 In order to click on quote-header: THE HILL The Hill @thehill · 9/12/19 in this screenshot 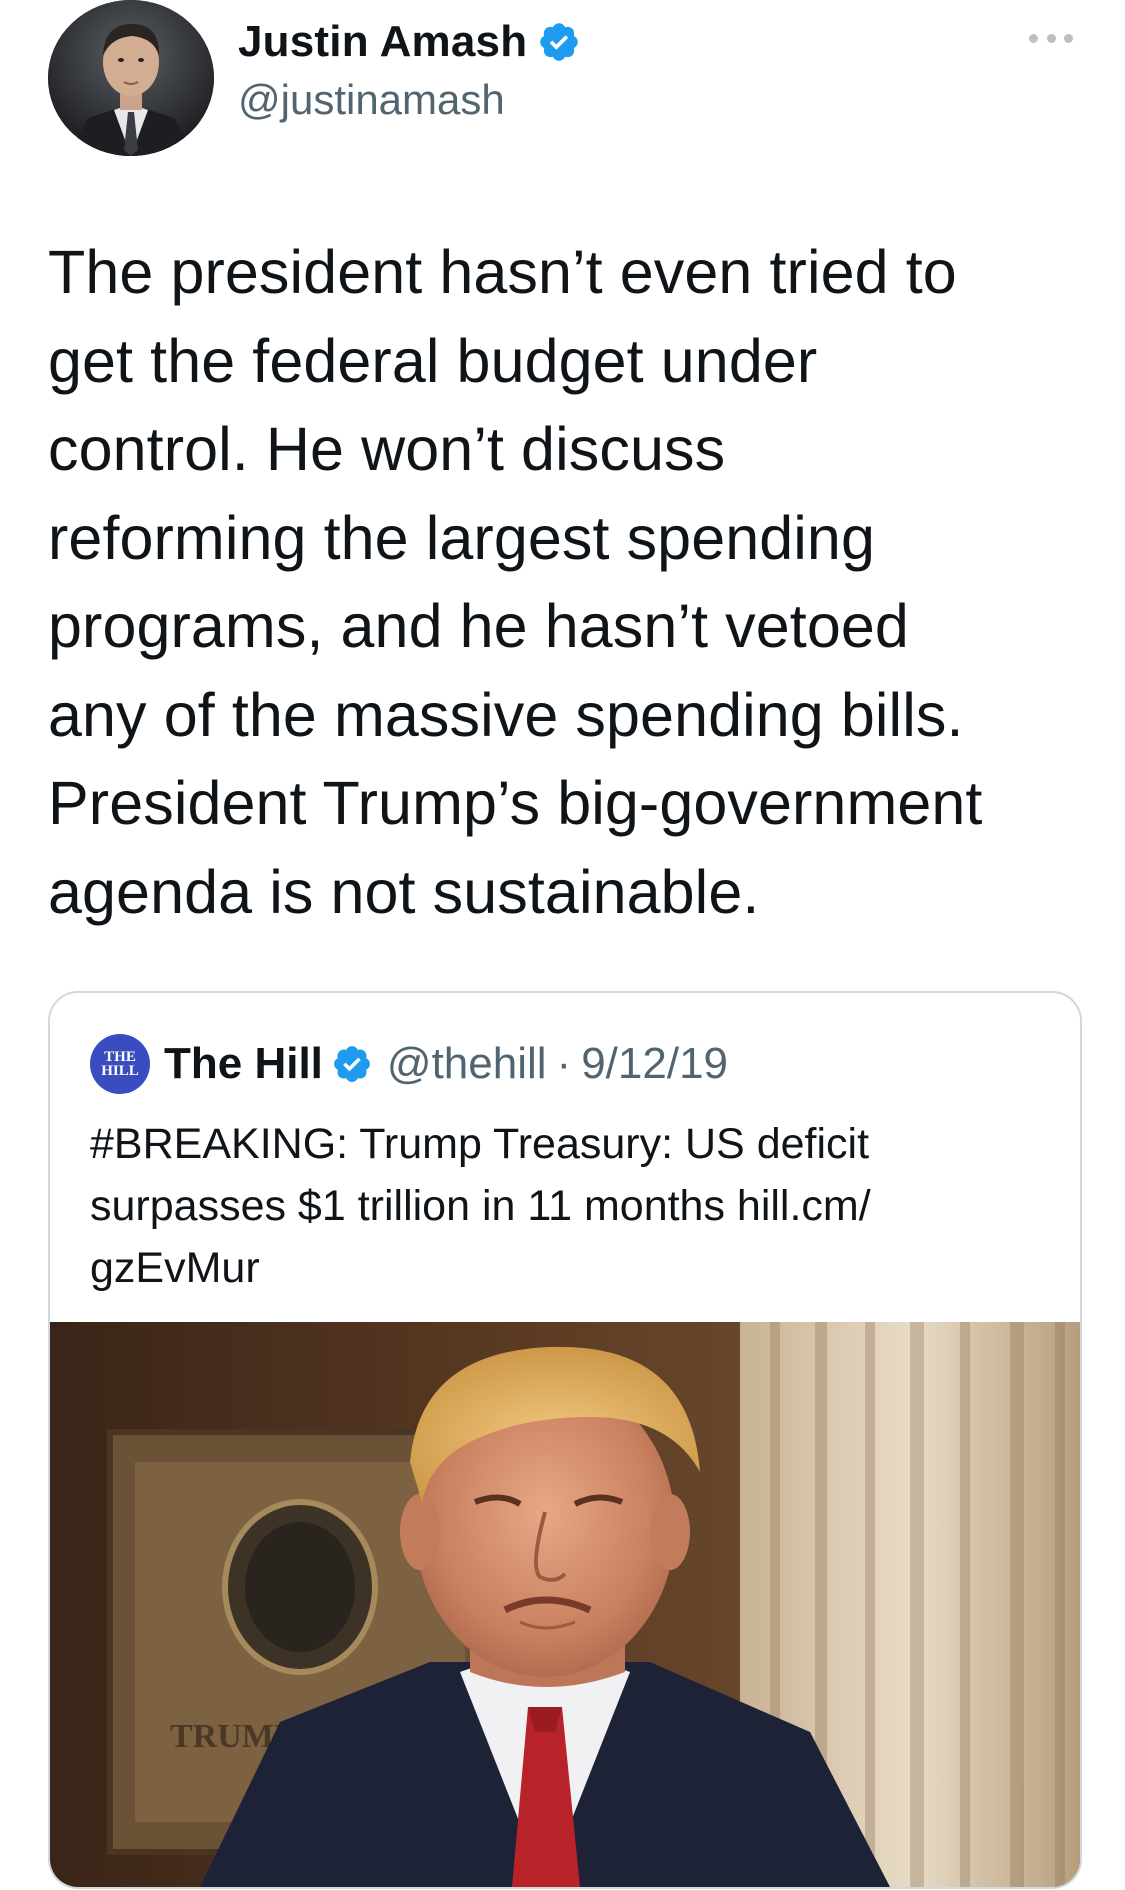, I will do `click(409, 1064)`.